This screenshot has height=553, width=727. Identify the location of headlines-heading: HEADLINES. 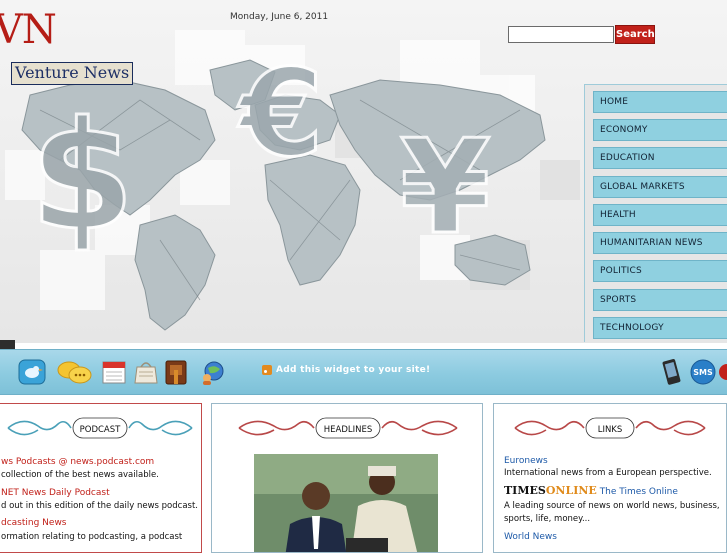
(348, 430).